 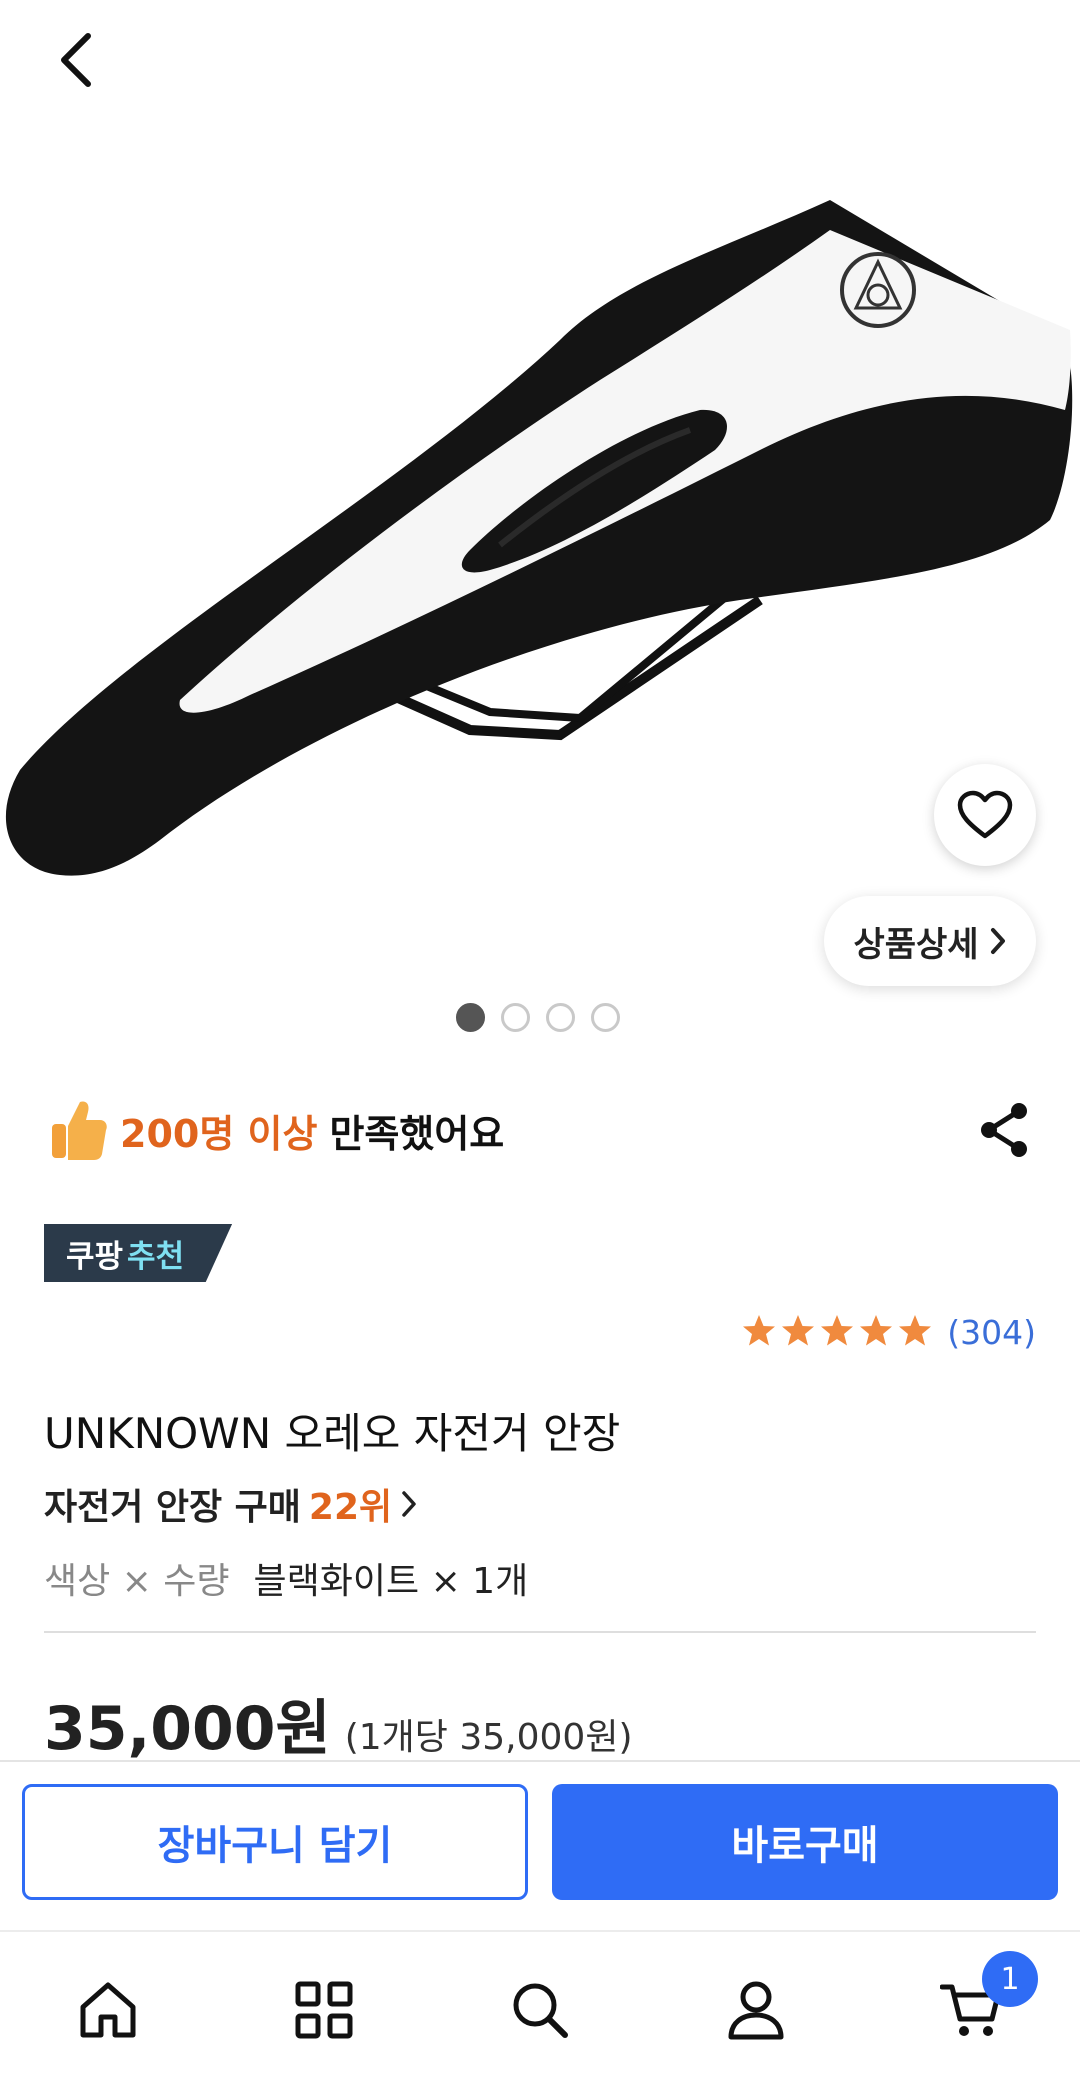 What do you see at coordinates (488, 1737) in the screenshot?
I see `price-per-unit: (1개당 35,000원)` at bounding box center [488, 1737].